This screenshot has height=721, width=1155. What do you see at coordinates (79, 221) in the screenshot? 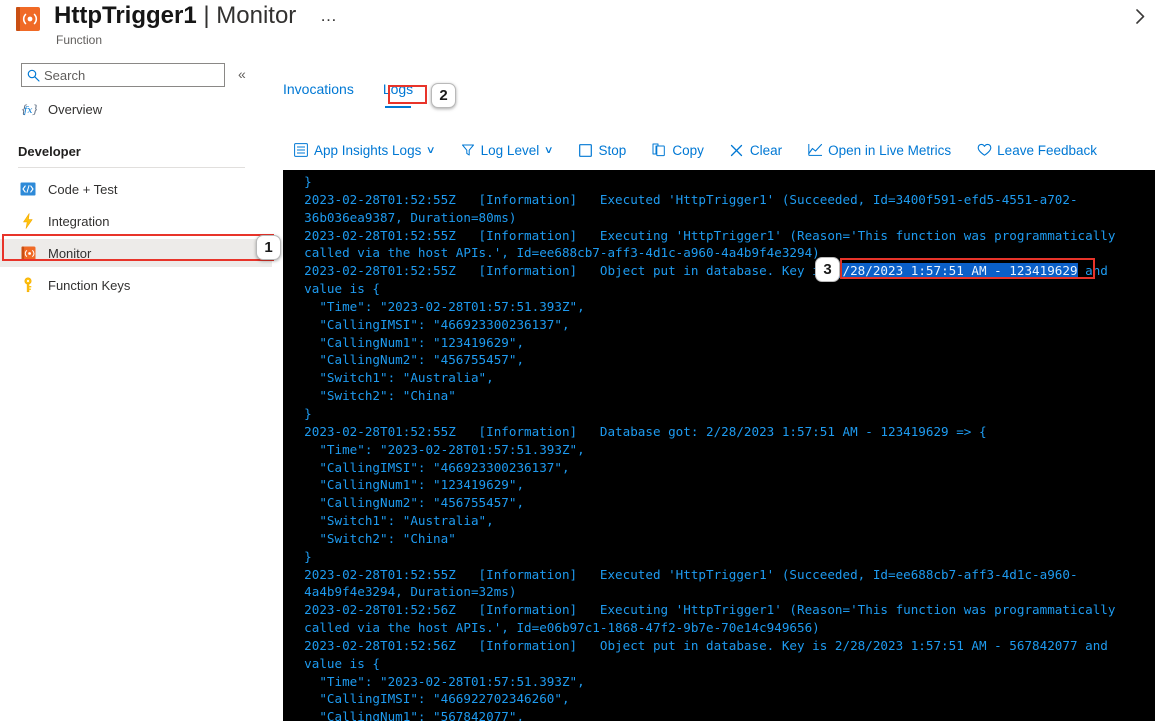
I see `sidebar-item-label: Integration` at bounding box center [79, 221].